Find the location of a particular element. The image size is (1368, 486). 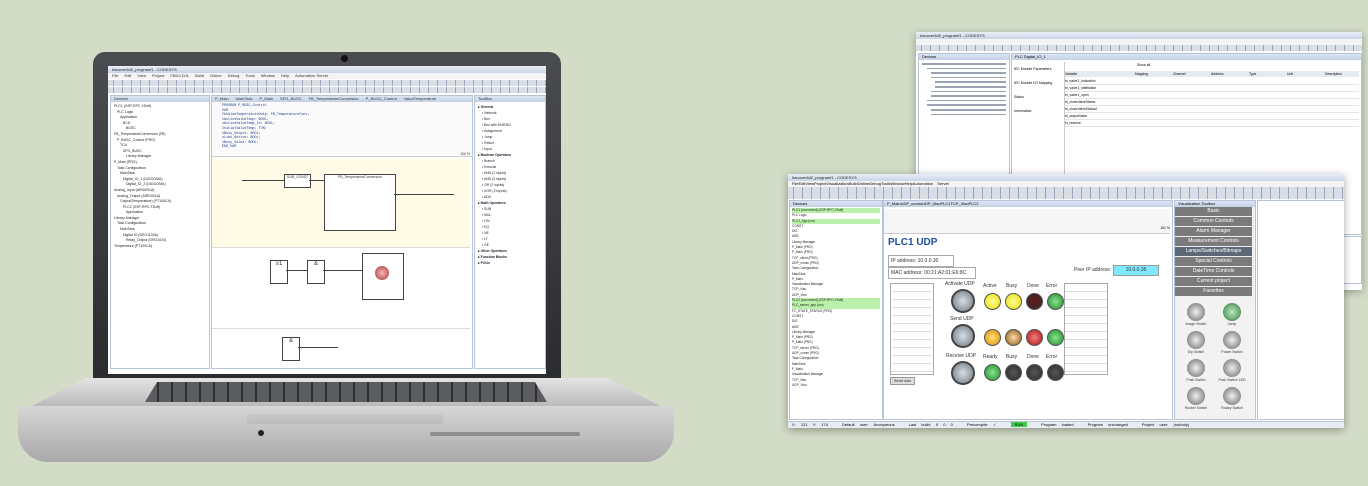

editor-tab: TCP_Visu is located at coordinates (960, 203).